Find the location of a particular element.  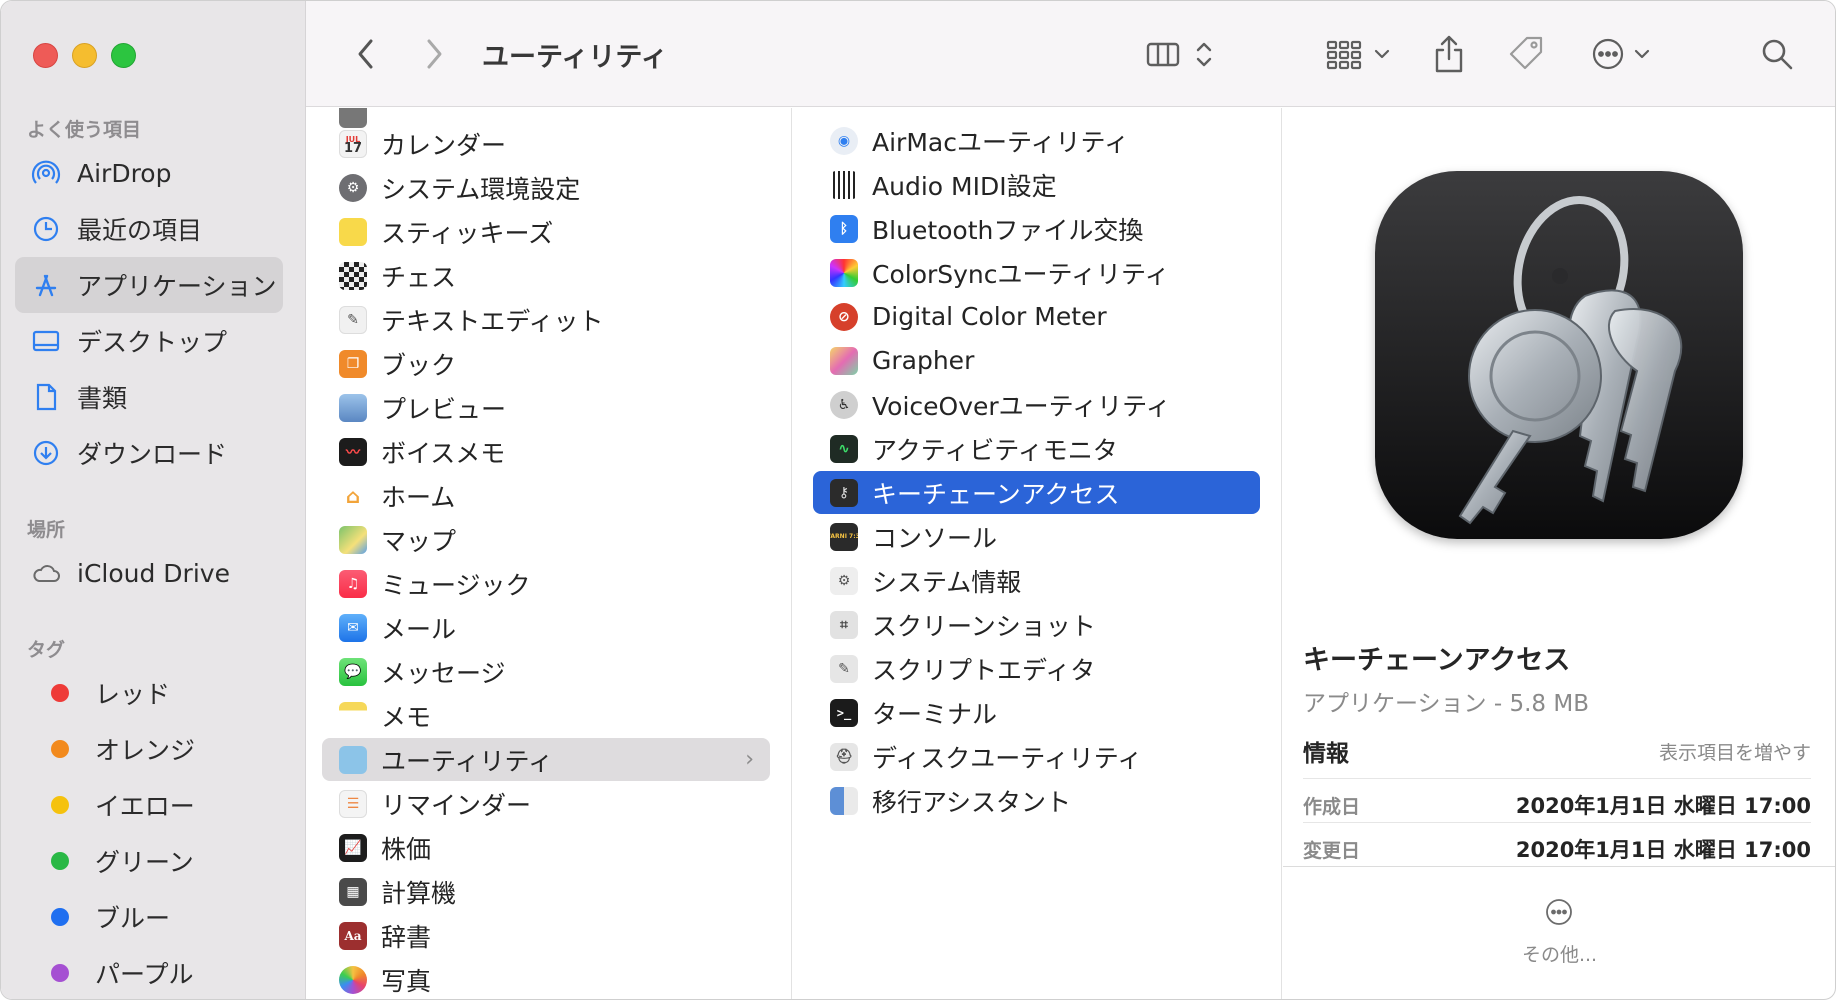

list-item: ✎ テキストエディット is located at coordinates (546, 319).